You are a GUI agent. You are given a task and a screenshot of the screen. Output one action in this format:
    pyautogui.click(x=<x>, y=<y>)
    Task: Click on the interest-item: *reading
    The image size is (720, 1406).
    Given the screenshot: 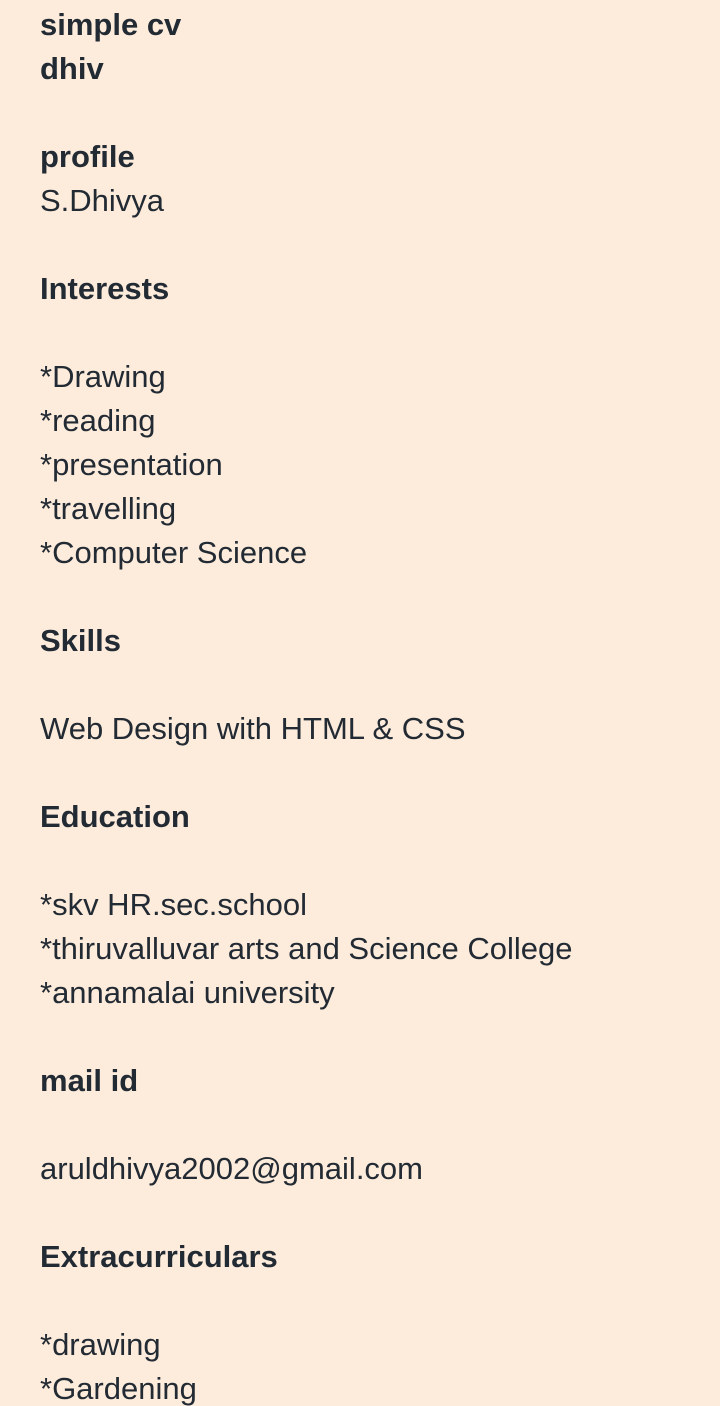 What is the action you would take?
    pyautogui.click(x=98, y=420)
    